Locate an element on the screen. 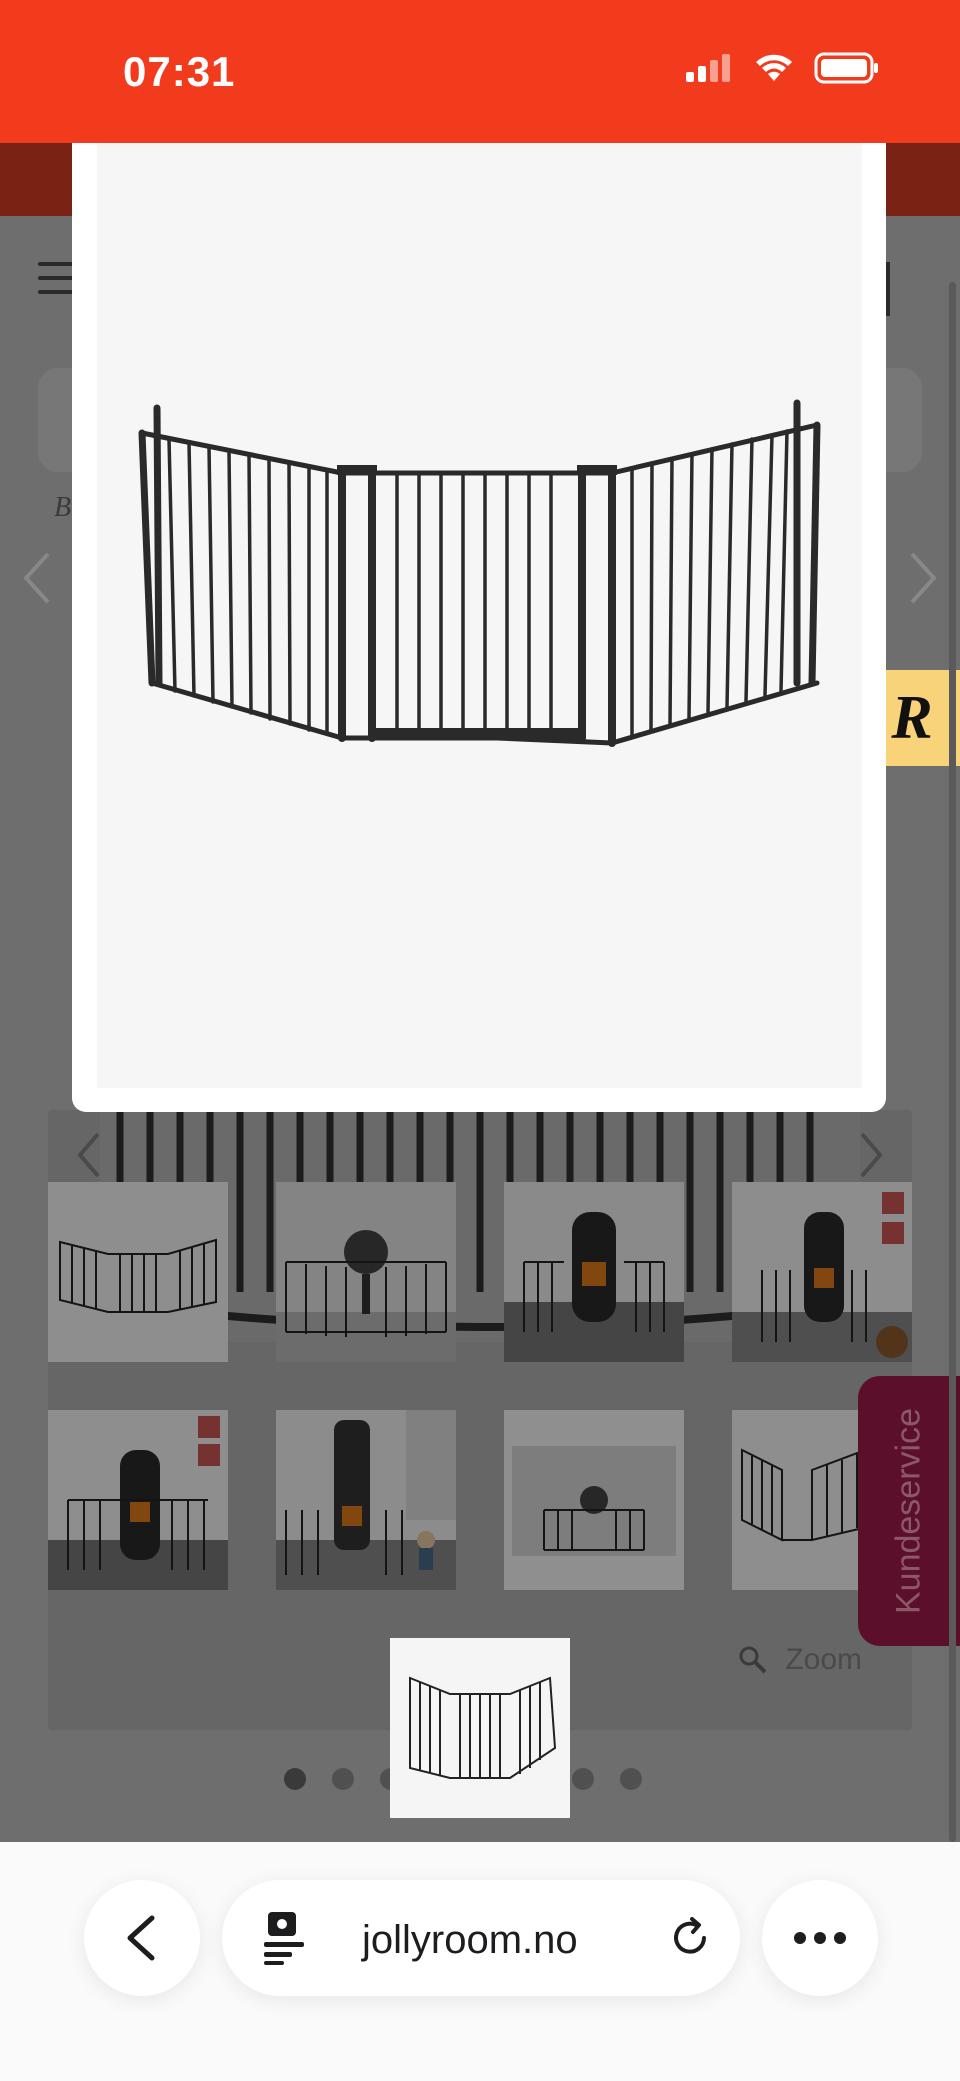 The height and width of the screenshot is (2081, 960). zoom-link: Zoom is located at coordinates (799, 1660).